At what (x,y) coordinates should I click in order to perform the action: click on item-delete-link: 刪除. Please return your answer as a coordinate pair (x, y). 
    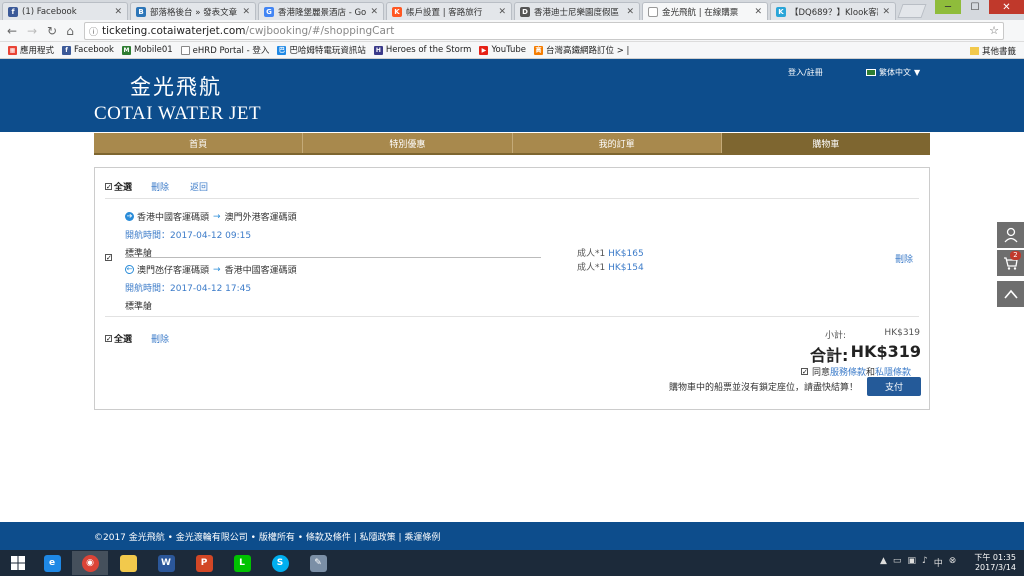
    Looking at the image, I should click on (904, 258).